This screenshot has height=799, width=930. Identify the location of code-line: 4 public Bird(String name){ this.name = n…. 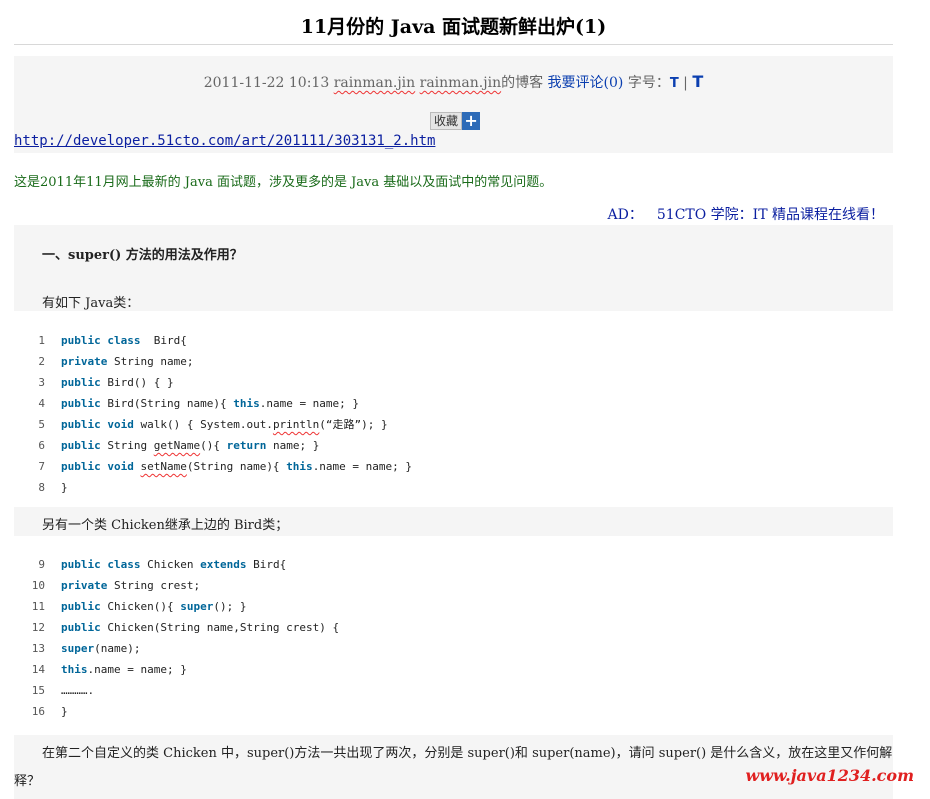
(186, 403).